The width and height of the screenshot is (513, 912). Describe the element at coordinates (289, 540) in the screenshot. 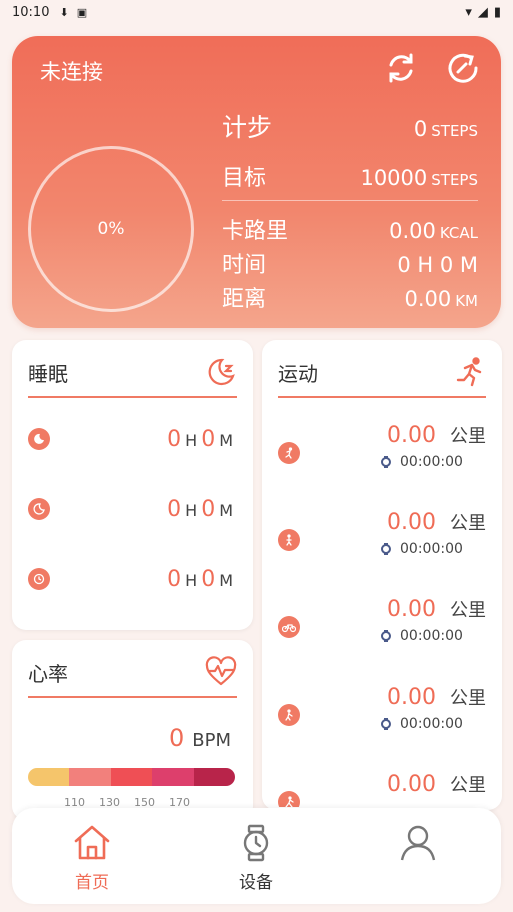

I see `walk-icon` at that location.